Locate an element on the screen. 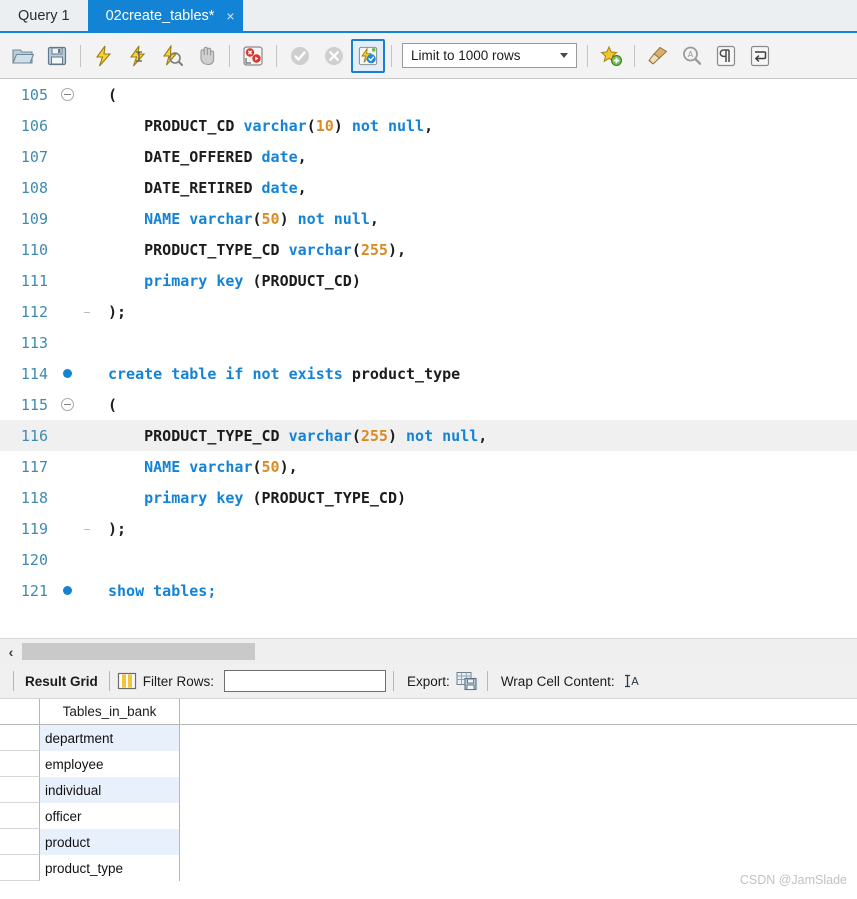 This screenshot has width=857, height=899. tab-02create-tables: 02create_tables* × is located at coordinates (165, 15).